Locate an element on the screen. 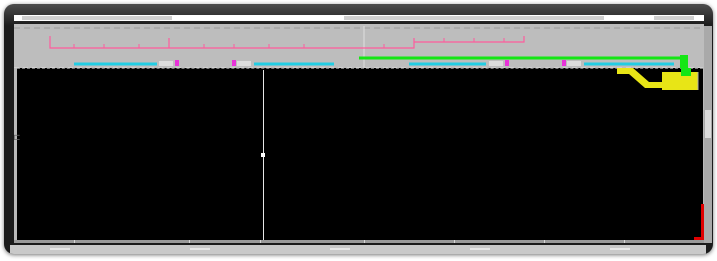 This screenshot has height=261, width=717. yellow-duct-elbow is located at coordinates (641, 78).